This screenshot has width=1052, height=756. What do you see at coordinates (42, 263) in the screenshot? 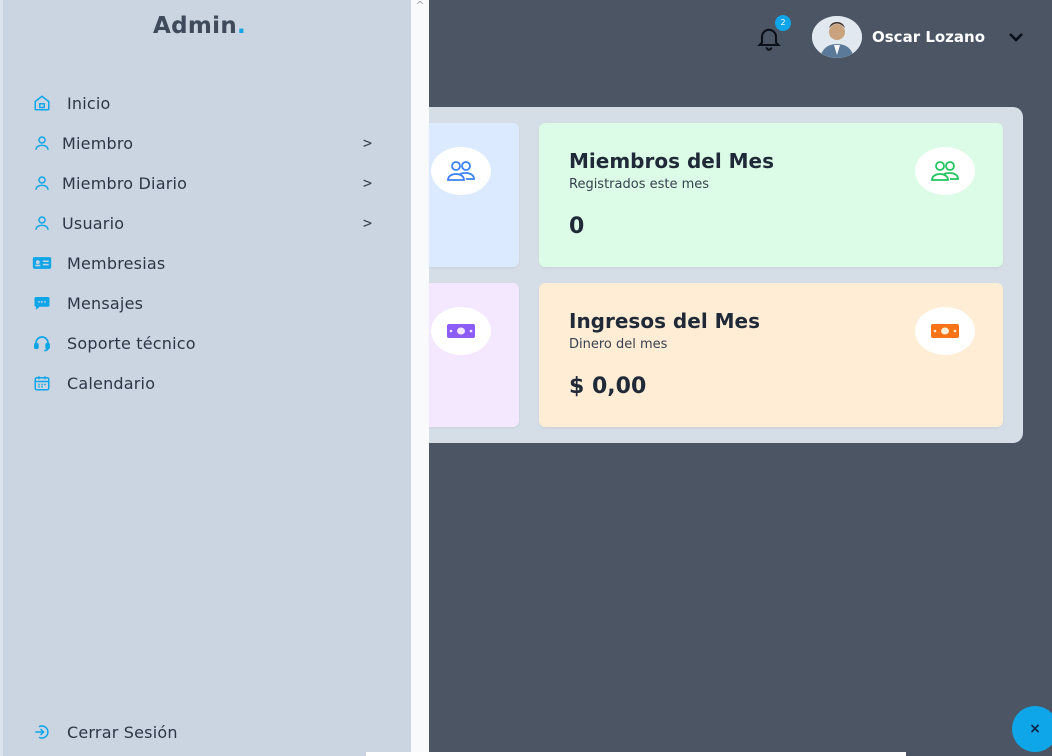
I see `id-card-icon` at bounding box center [42, 263].